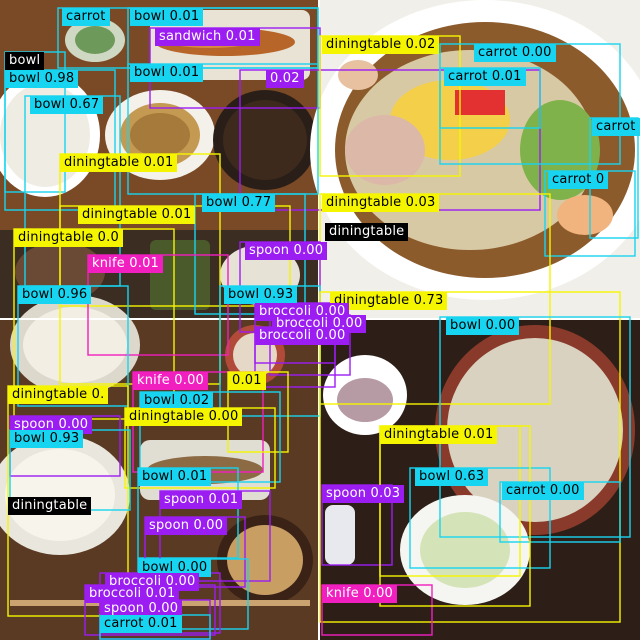 Image resolution: width=640 pixels, height=640 pixels. Describe the element at coordinates (247, 381) in the screenshot. I see `detection-label-diningtable: 0.01` at that location.